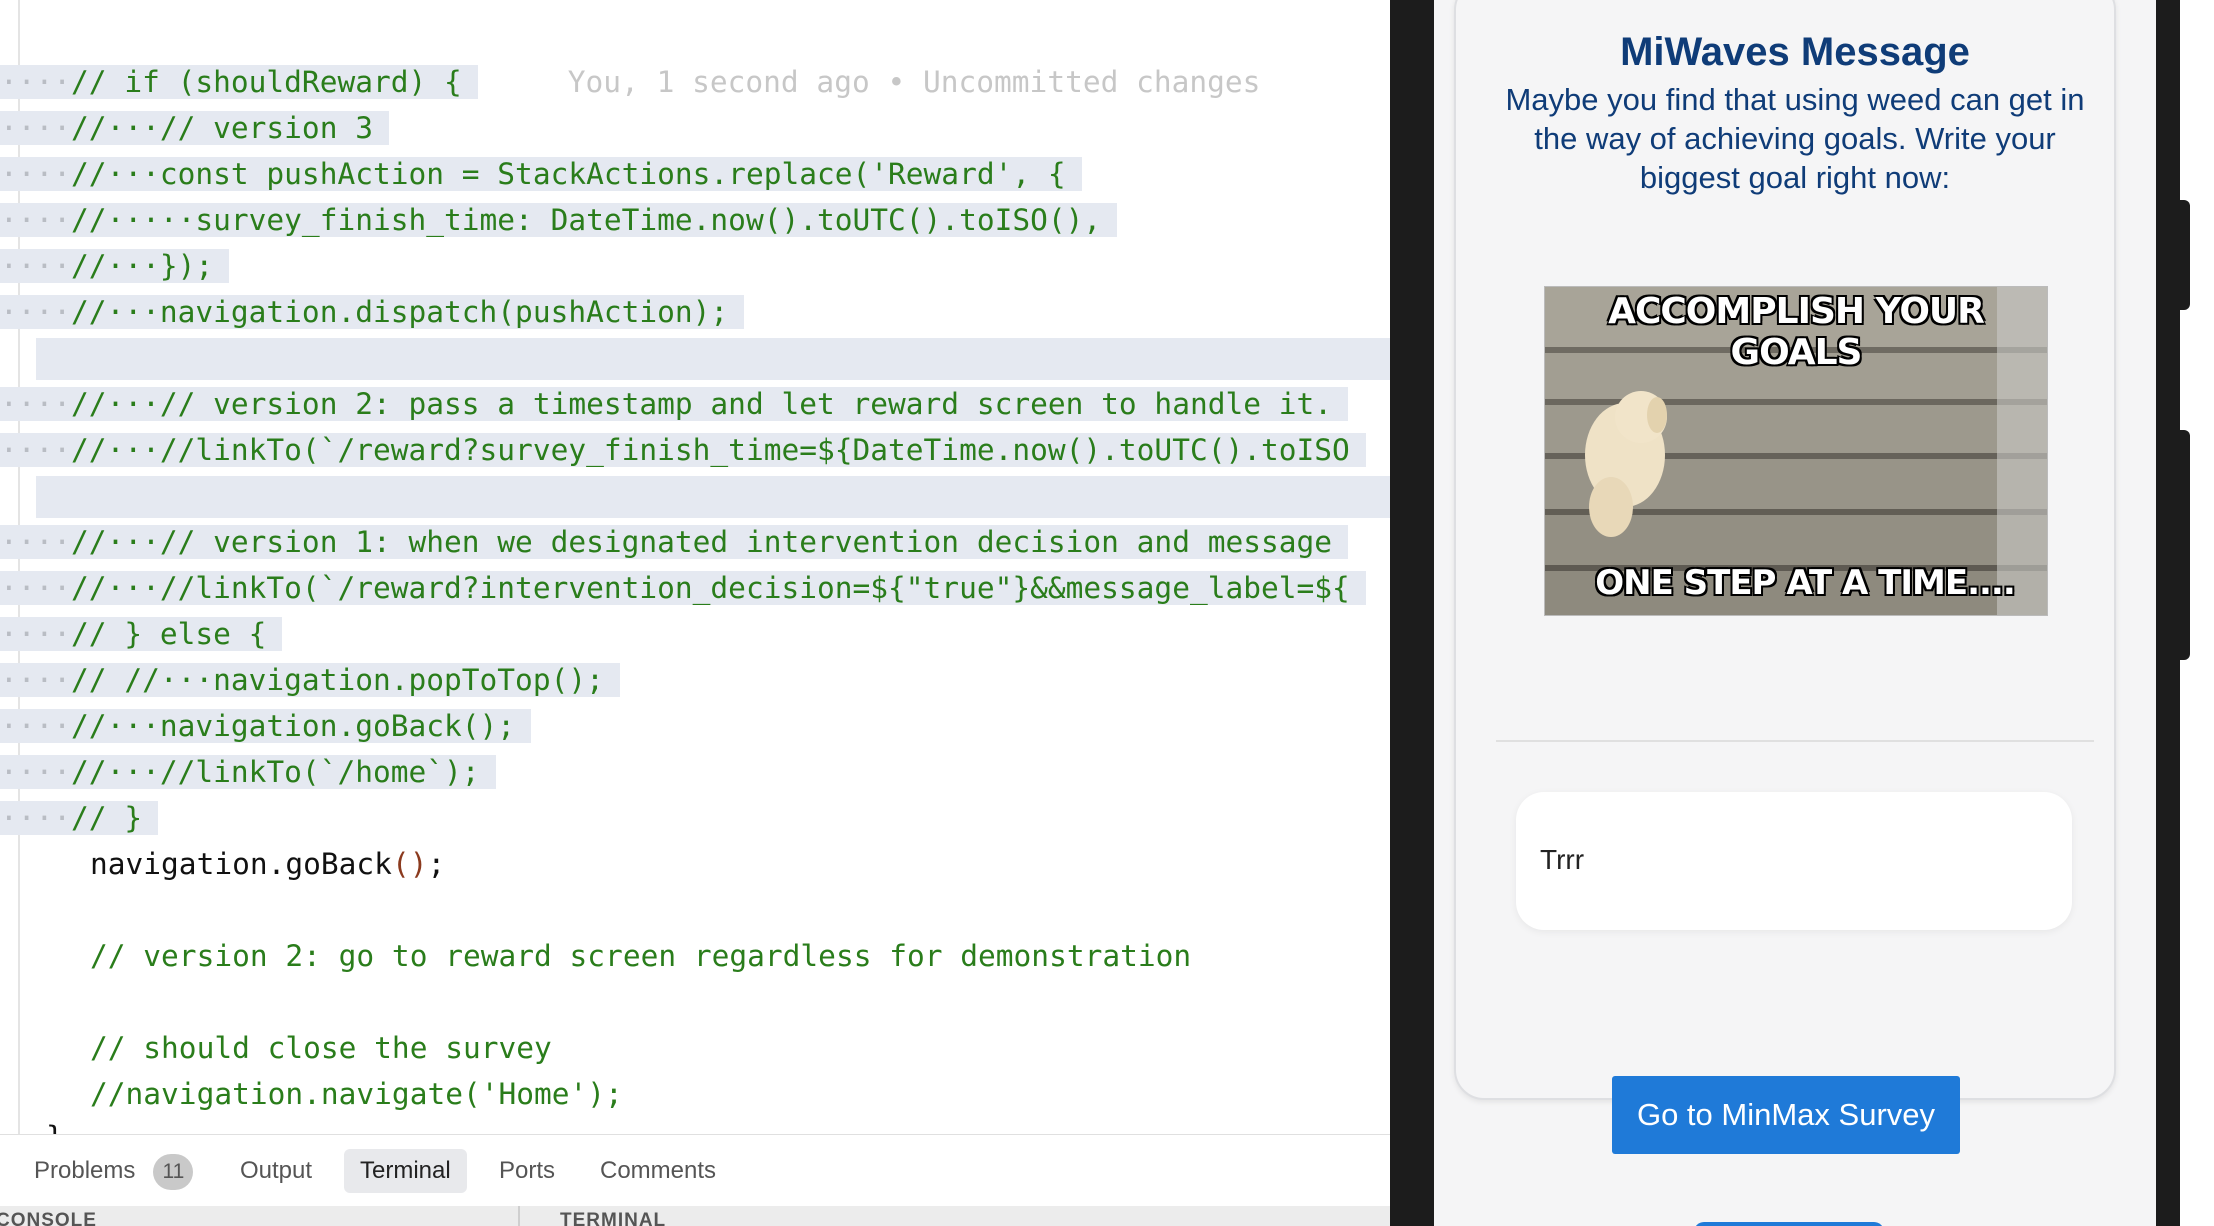 This screenshot has width=2214, height=1226. I want to click on tab-ports: Ports, so click(527, 1171).